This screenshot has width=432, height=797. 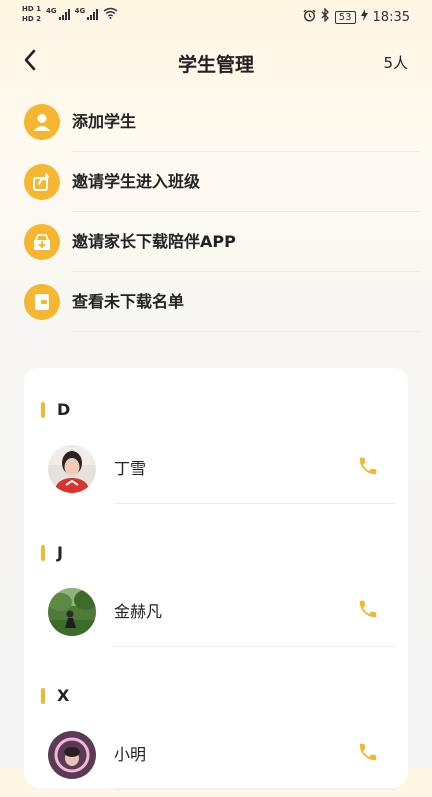 What do you see at coordinates (216, 302) in the screenshot?
I see `menu-item-not-downloaded-list: 查看未下载名单` at bounding box center [216, 302].